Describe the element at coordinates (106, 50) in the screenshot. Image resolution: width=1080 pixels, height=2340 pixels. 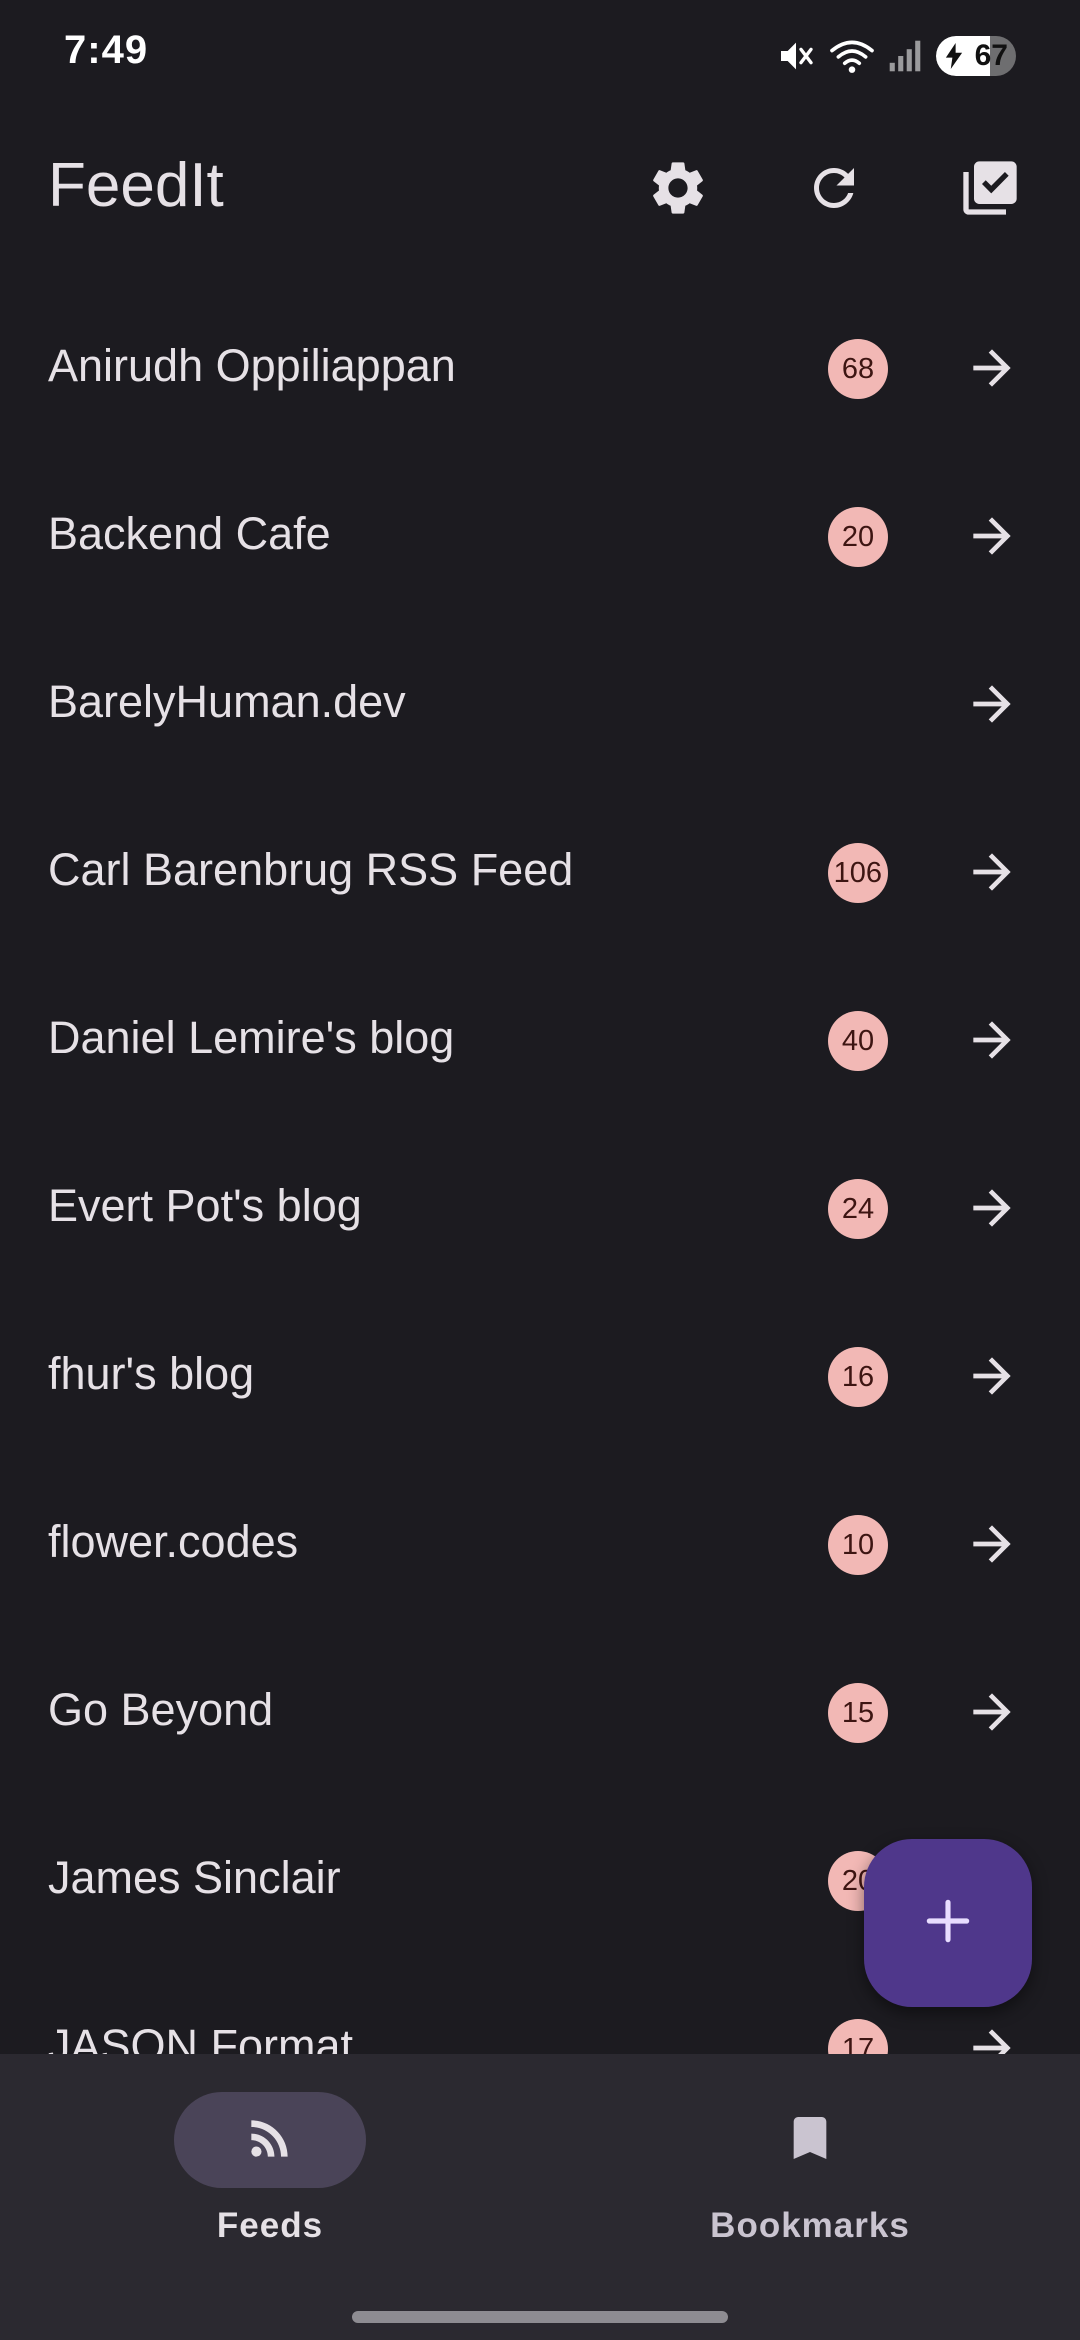
I see `status-time: 7:49` at that location.